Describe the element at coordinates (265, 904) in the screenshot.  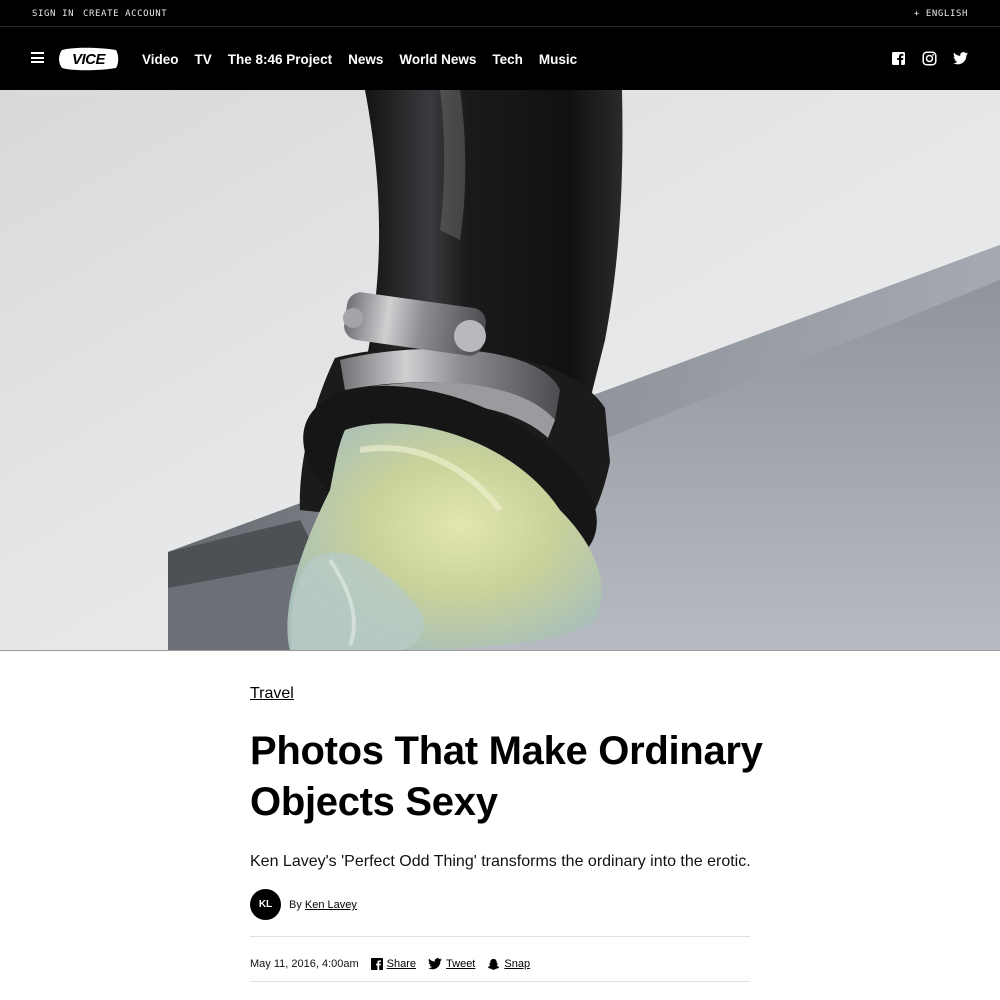
I see `author-avatar: KL` at that location.